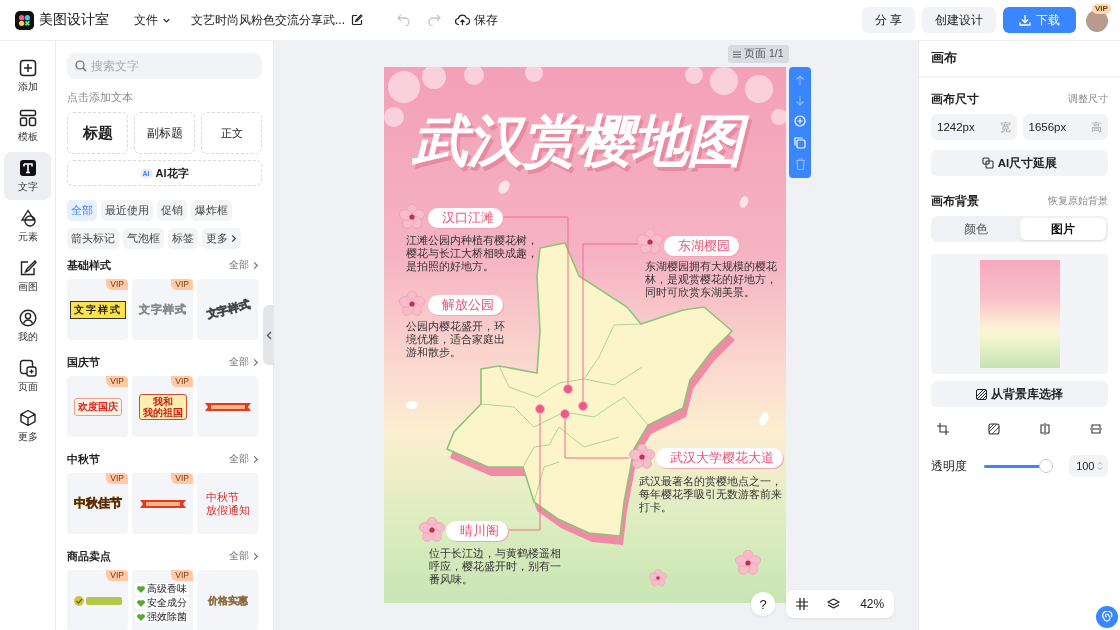 This screenshot has height=630, width=1120. I want to click on ai-extend-button: AI尺寸延展, so click(1019, 163).